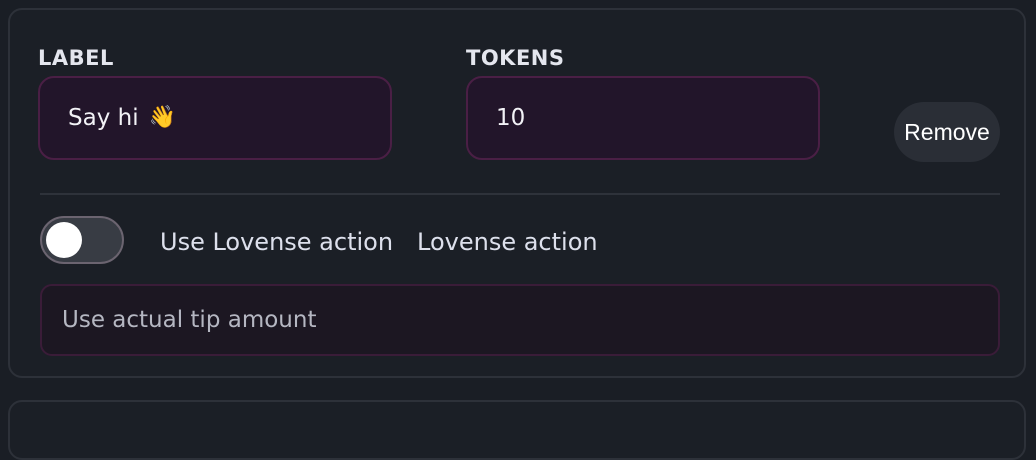 This screenshot has height=460, width=1036. I want to click on lovense-action-toggle, so click(82, 240).